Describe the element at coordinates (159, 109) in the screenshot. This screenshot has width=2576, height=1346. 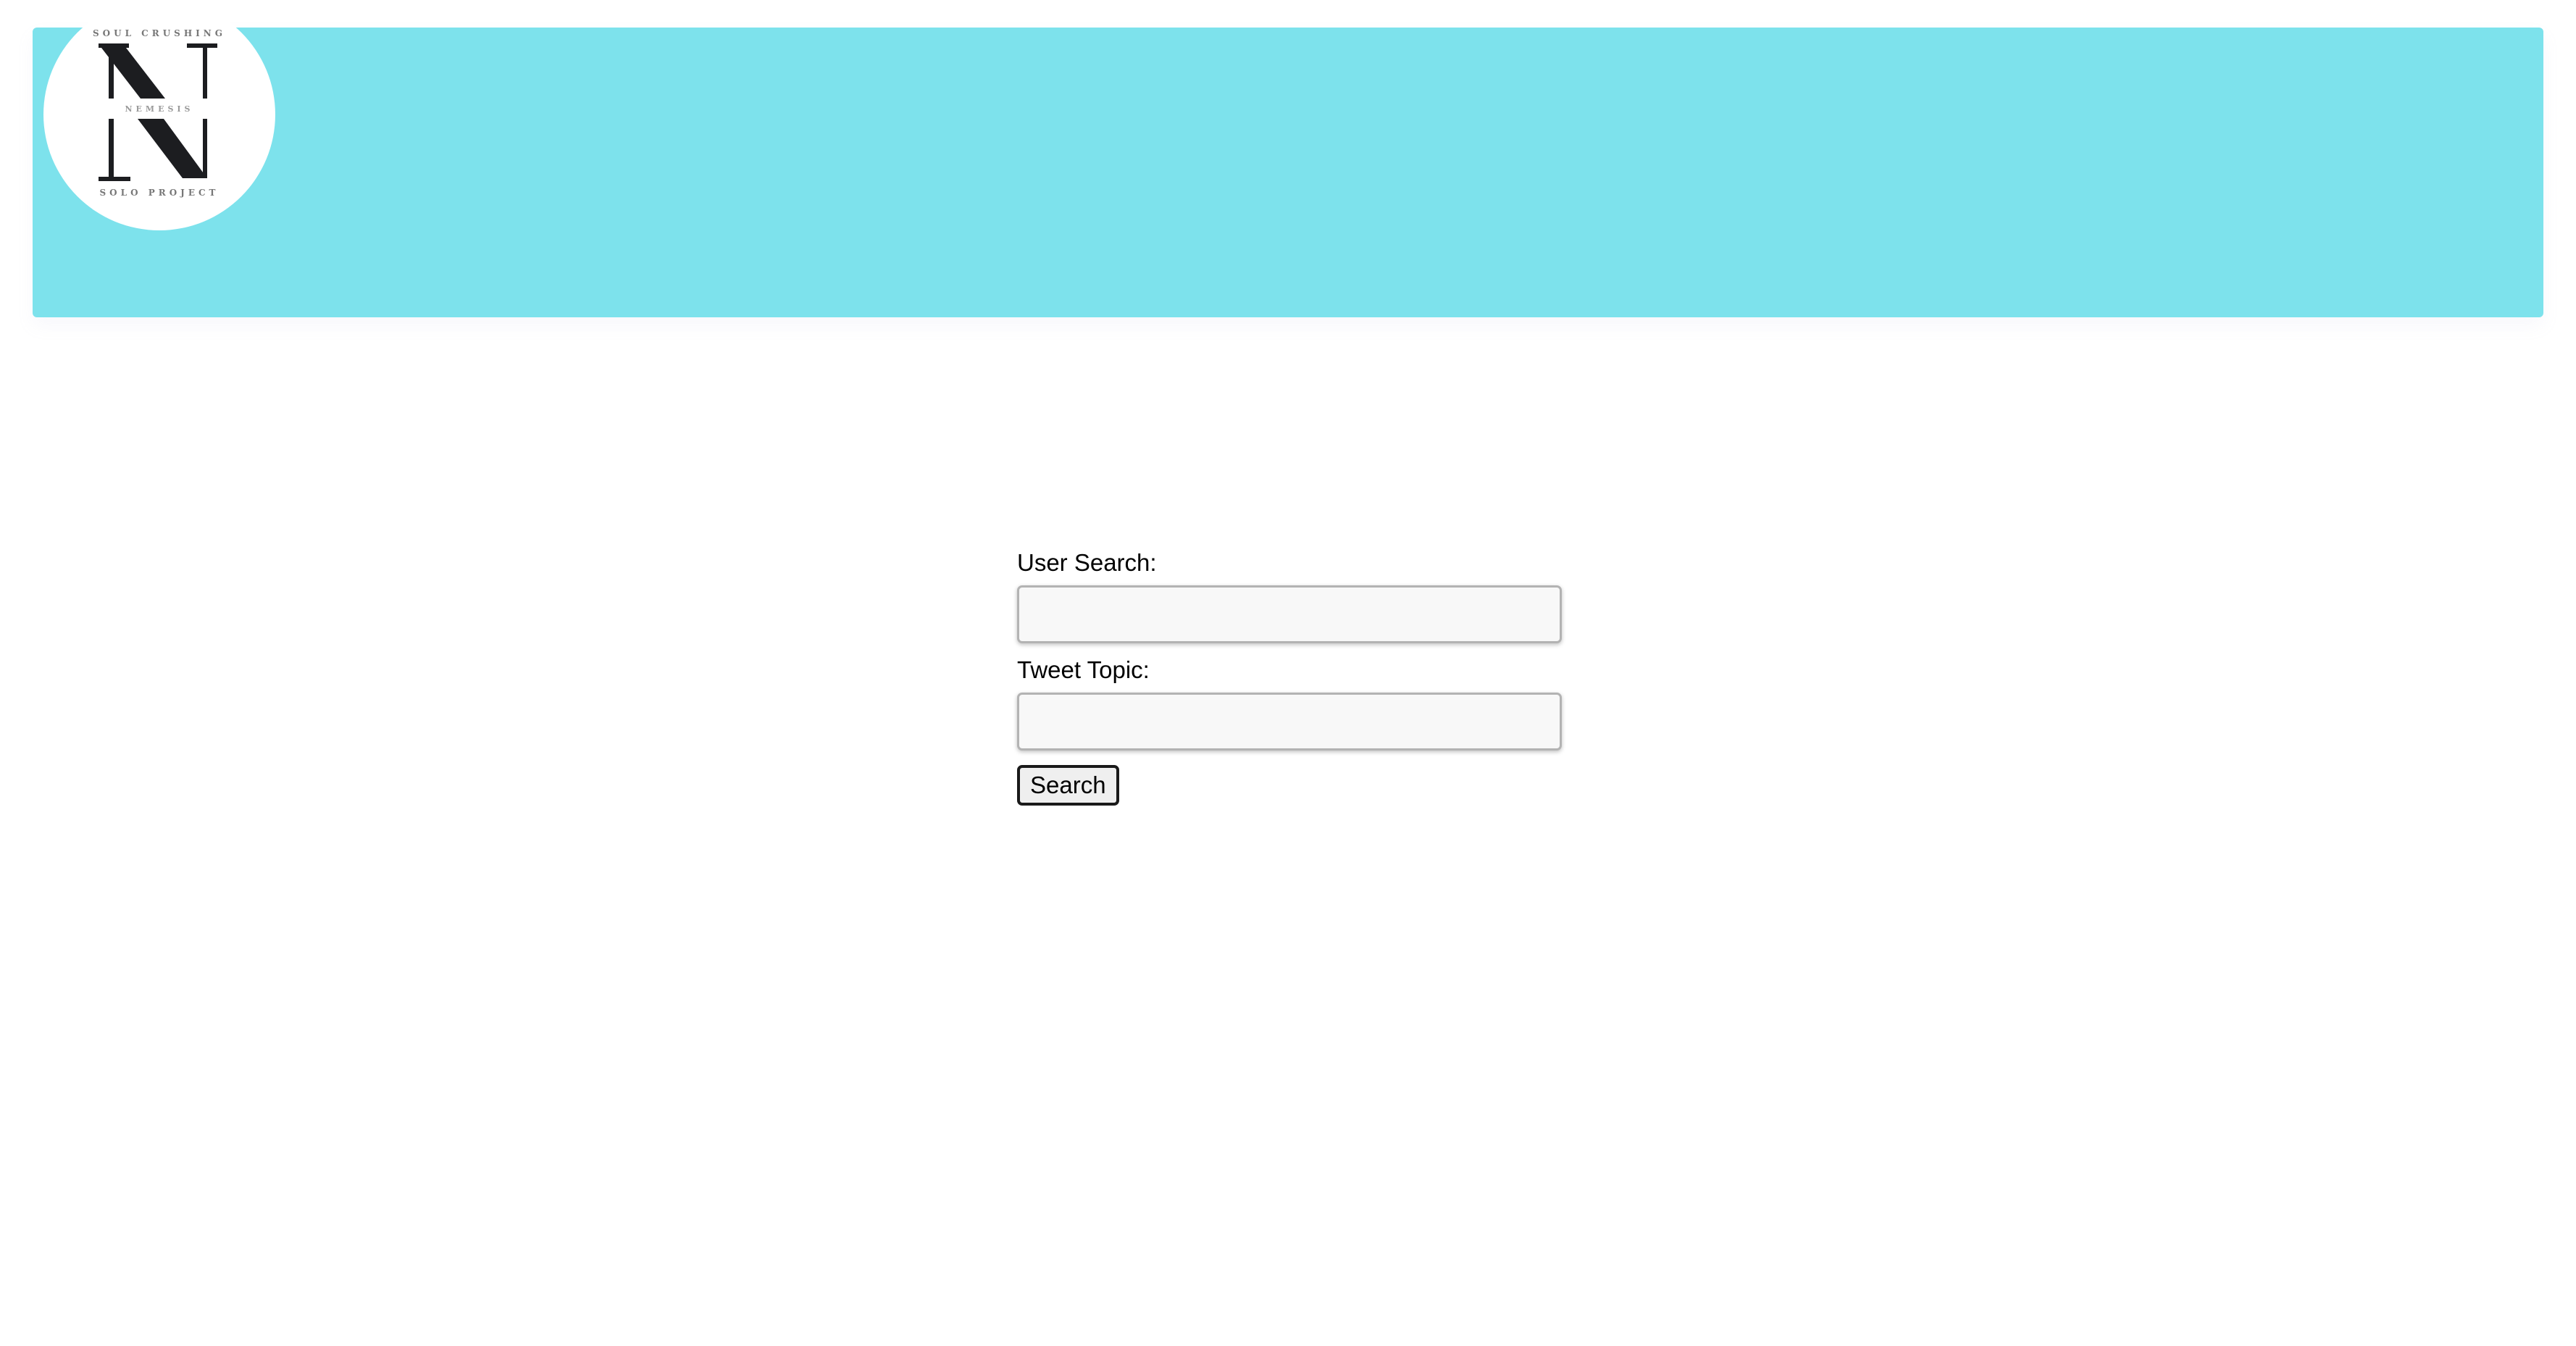
I see `logo-middle-text: NEMESIS` at that location.